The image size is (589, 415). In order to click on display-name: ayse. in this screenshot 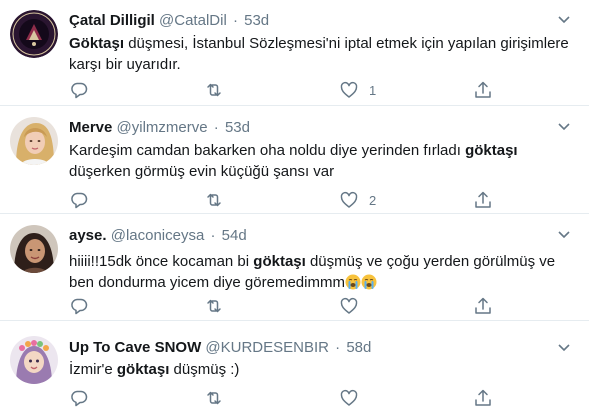, I will do `click(88, 235)`.